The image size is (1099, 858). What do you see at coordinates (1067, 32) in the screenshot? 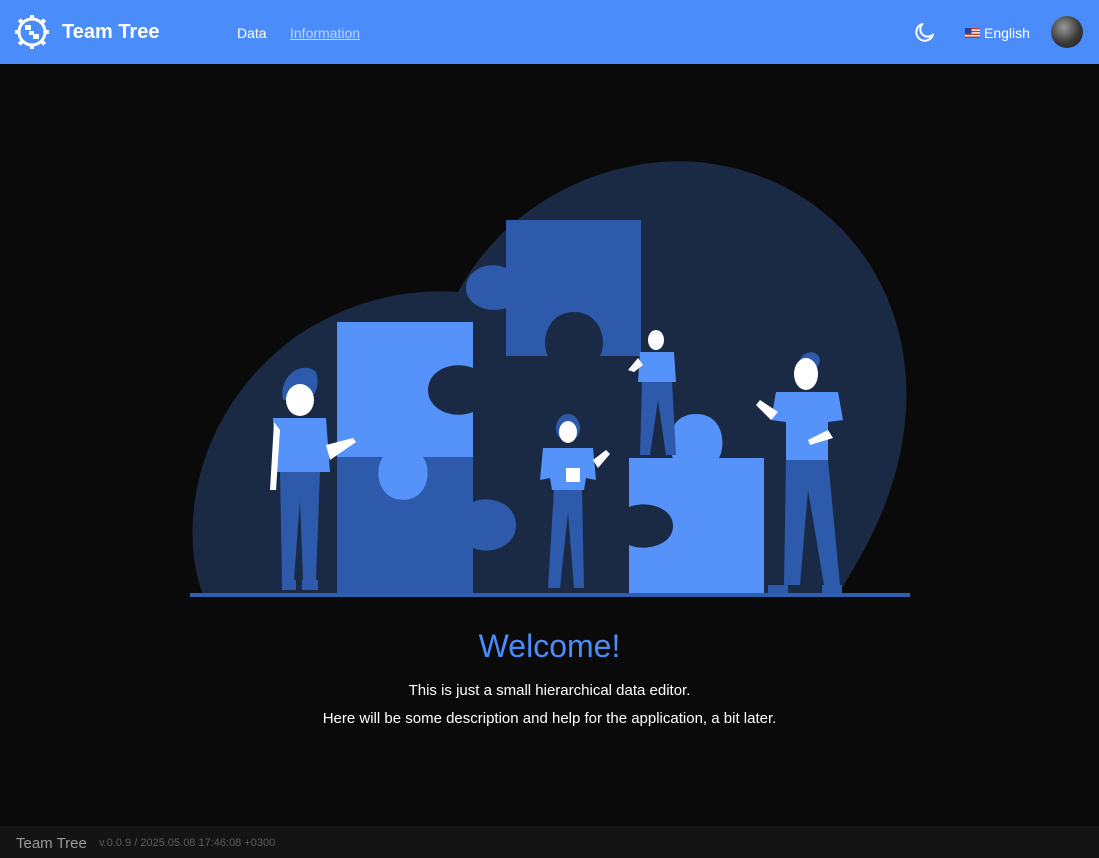
I see `user-avatar` at bounding box center [1067, 32].